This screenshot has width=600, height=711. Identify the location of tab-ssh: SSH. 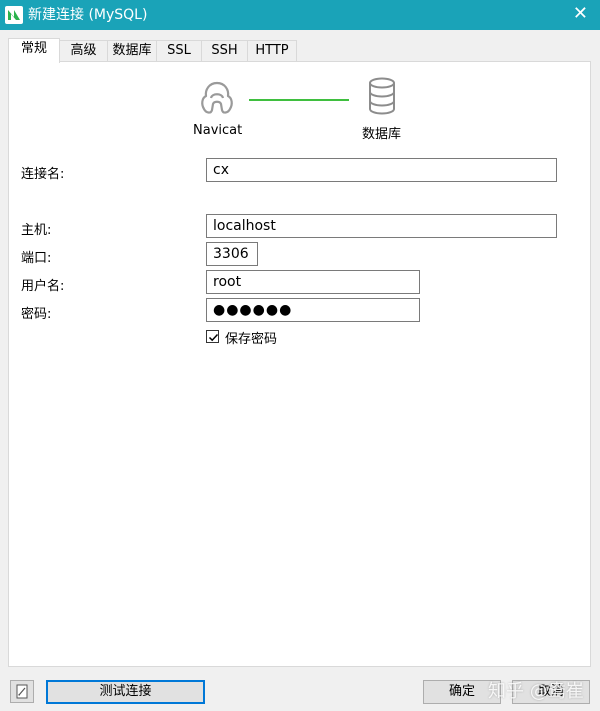
(224, 50).